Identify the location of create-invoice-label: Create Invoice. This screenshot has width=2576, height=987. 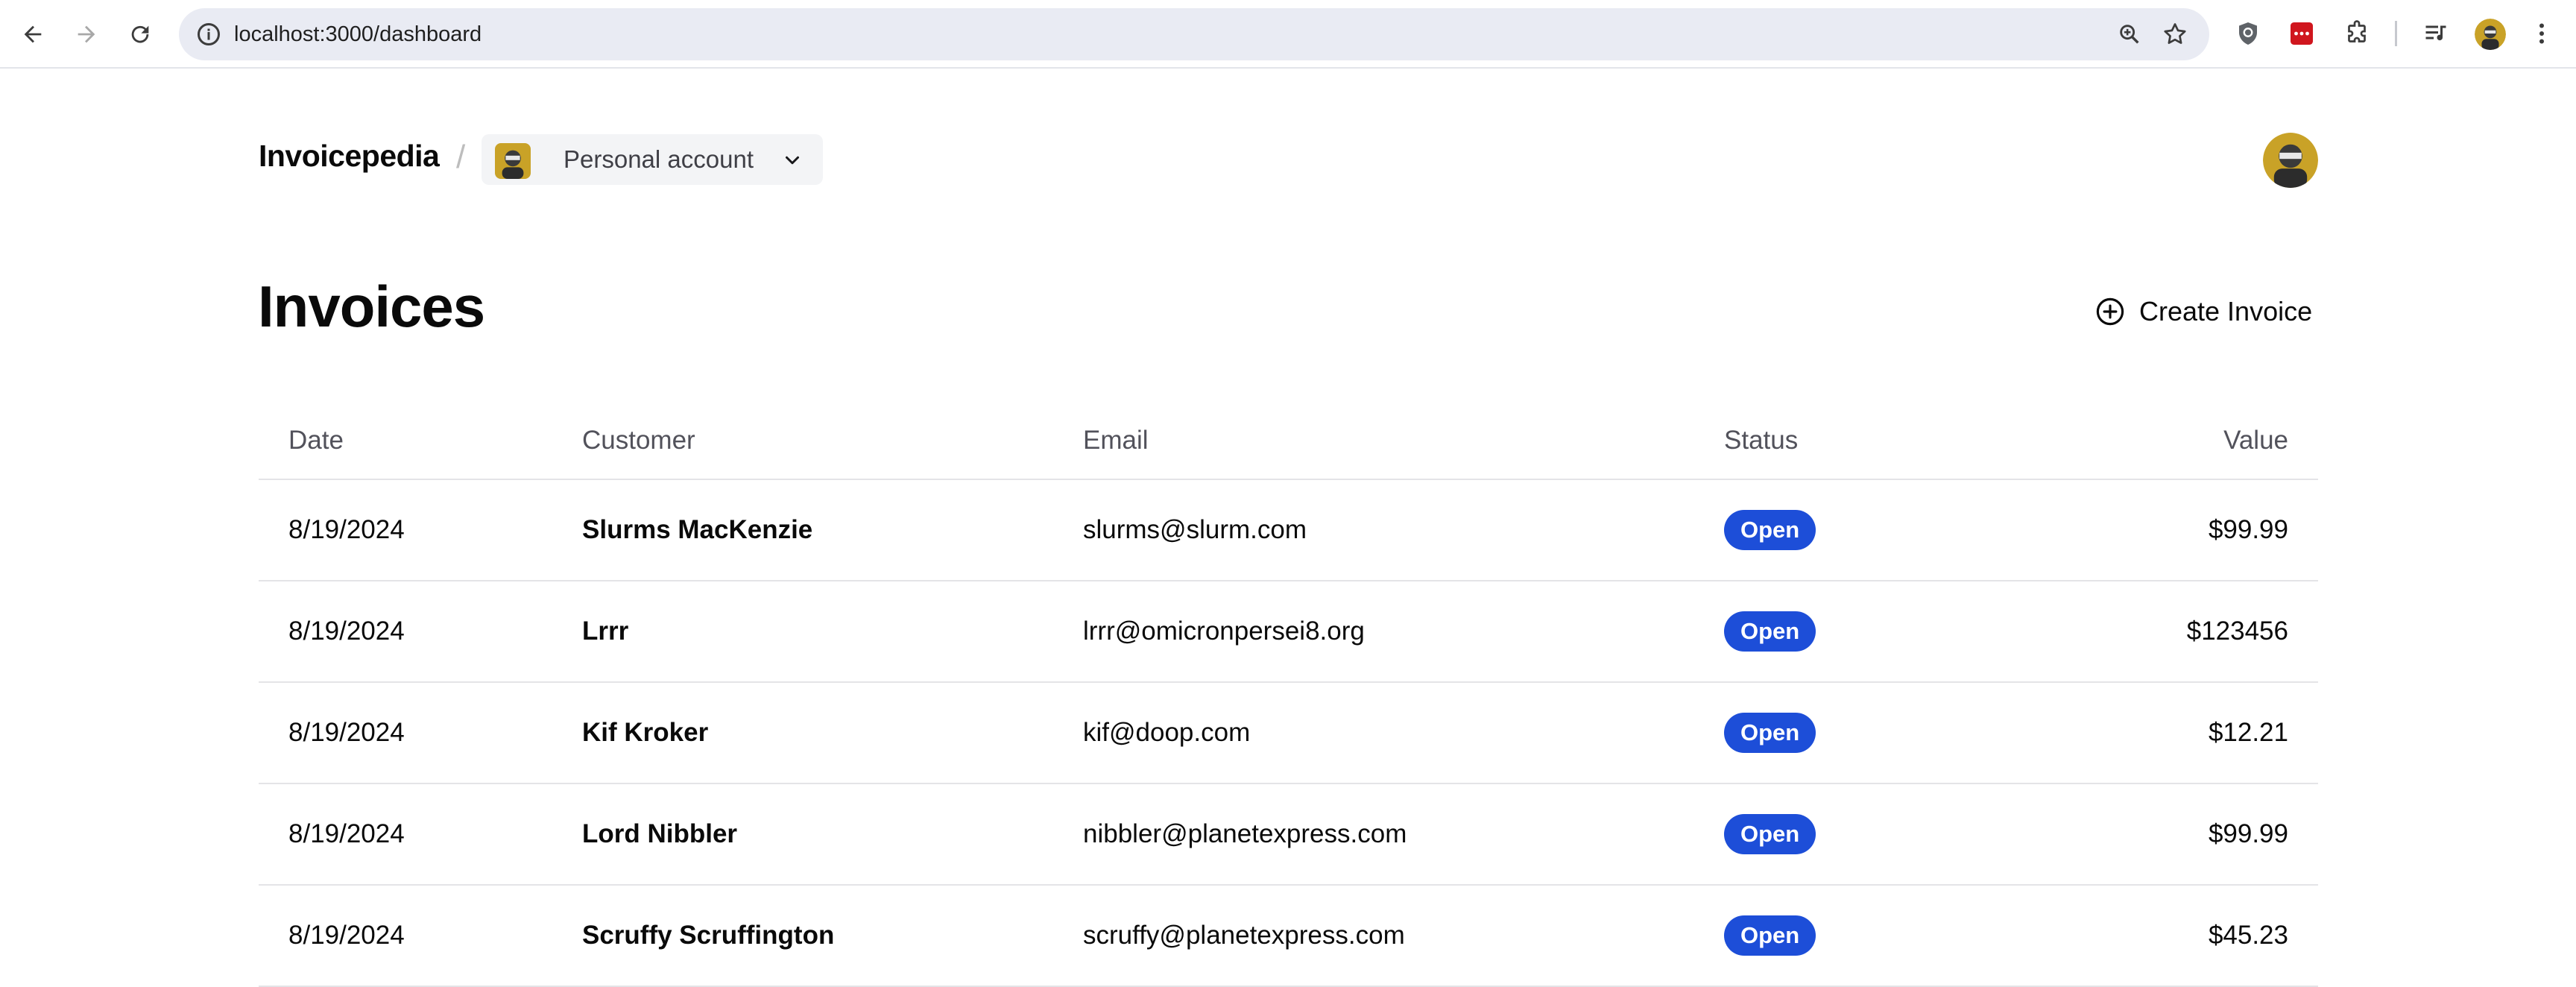
(2226, 311).